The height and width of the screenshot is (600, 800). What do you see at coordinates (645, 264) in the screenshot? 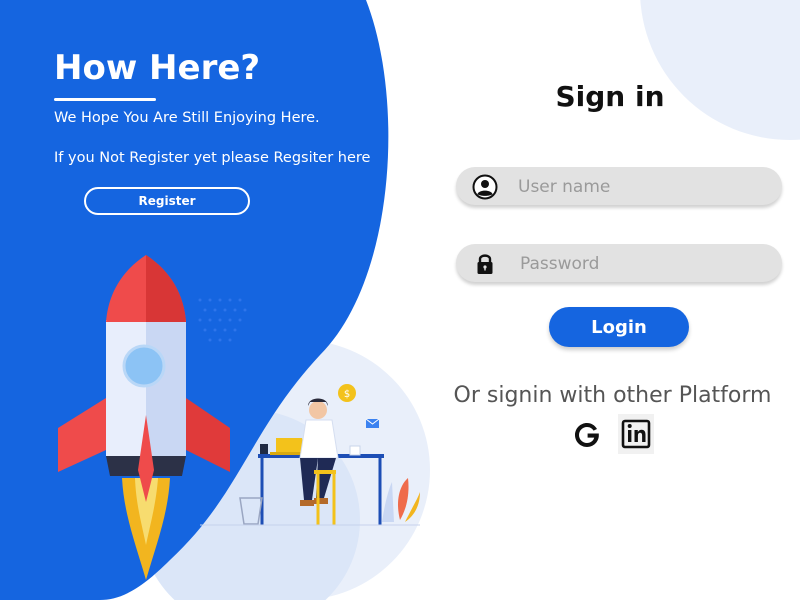
I see `password-input` at bounding box center [645, 264].